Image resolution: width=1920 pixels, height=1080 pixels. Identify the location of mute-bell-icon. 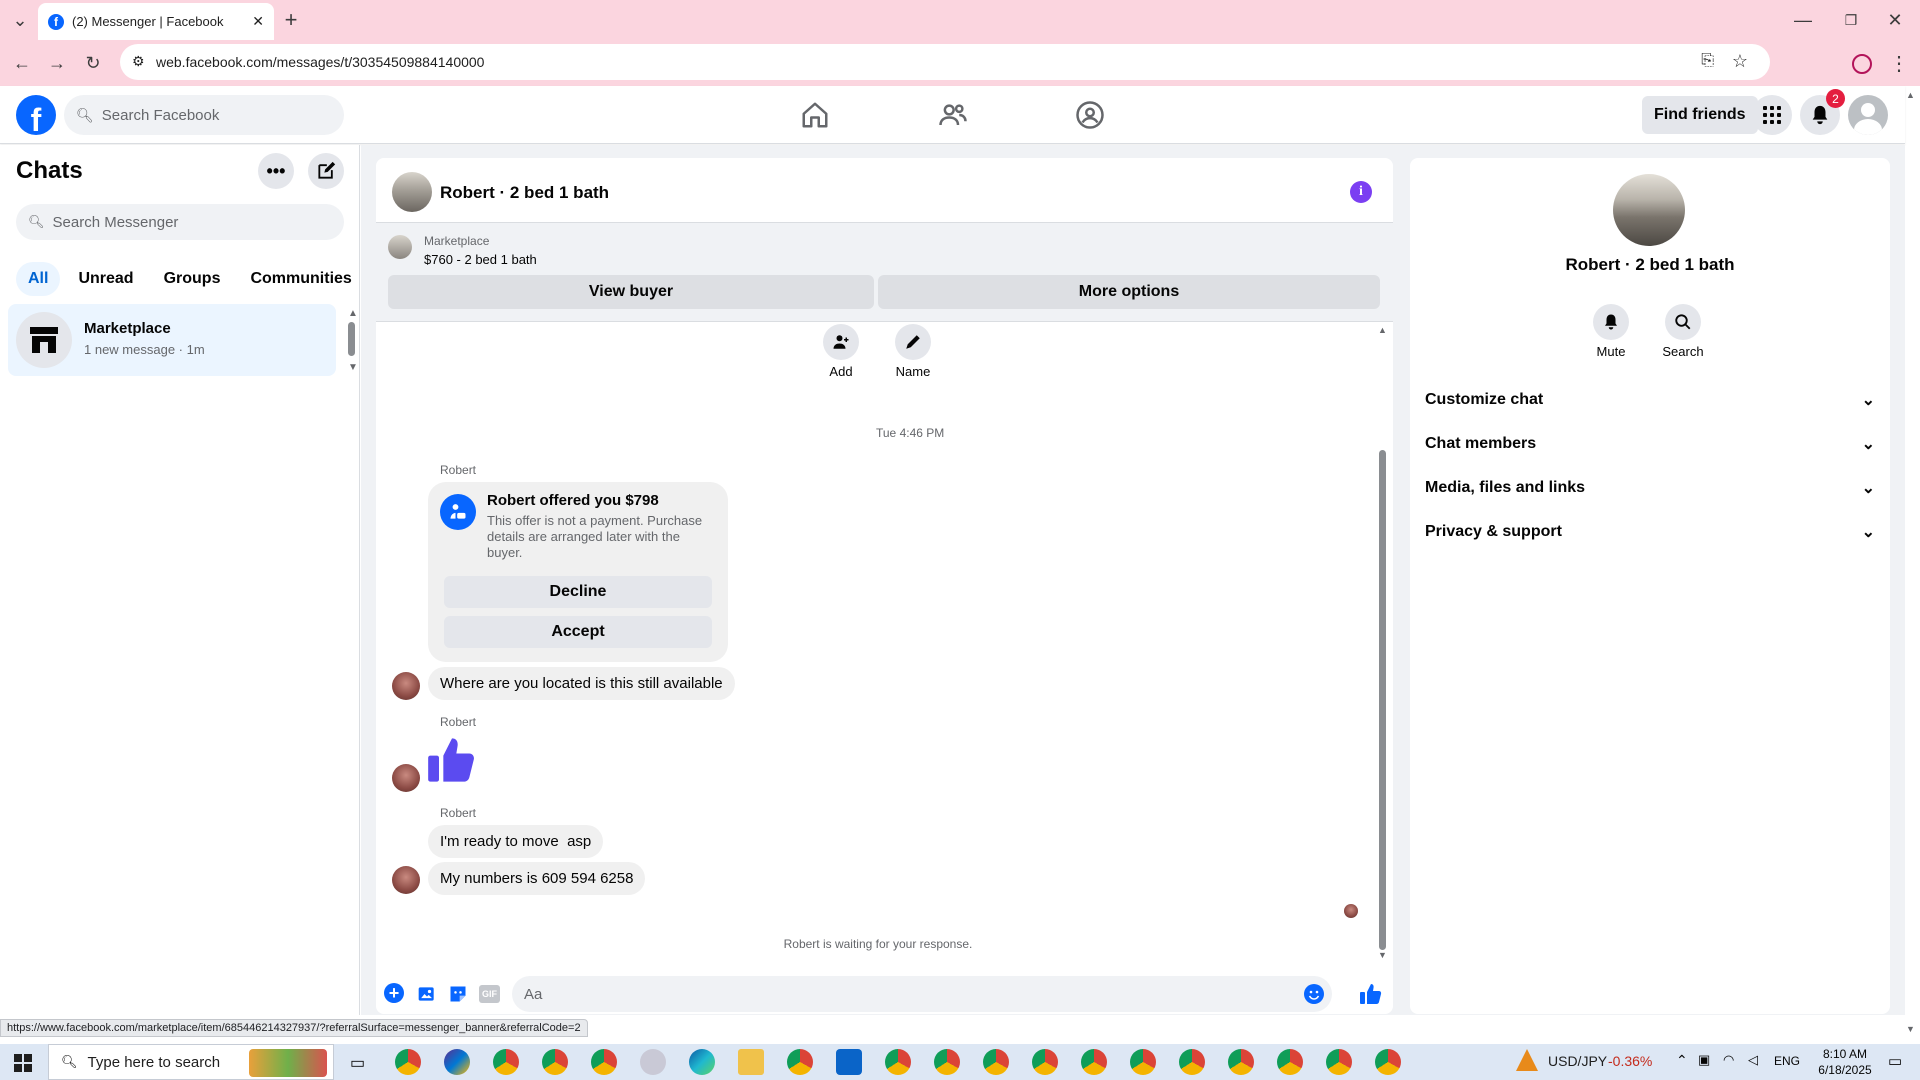
(1611, 322).